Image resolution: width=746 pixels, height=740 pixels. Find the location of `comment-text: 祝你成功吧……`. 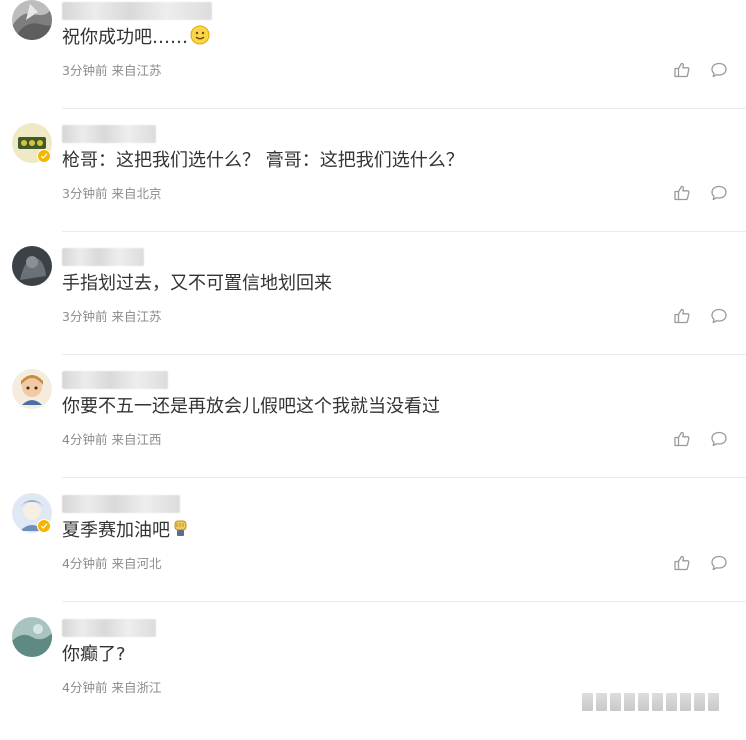

comment-text: 祝你成功吧…… is located at coordinates (136, 39).